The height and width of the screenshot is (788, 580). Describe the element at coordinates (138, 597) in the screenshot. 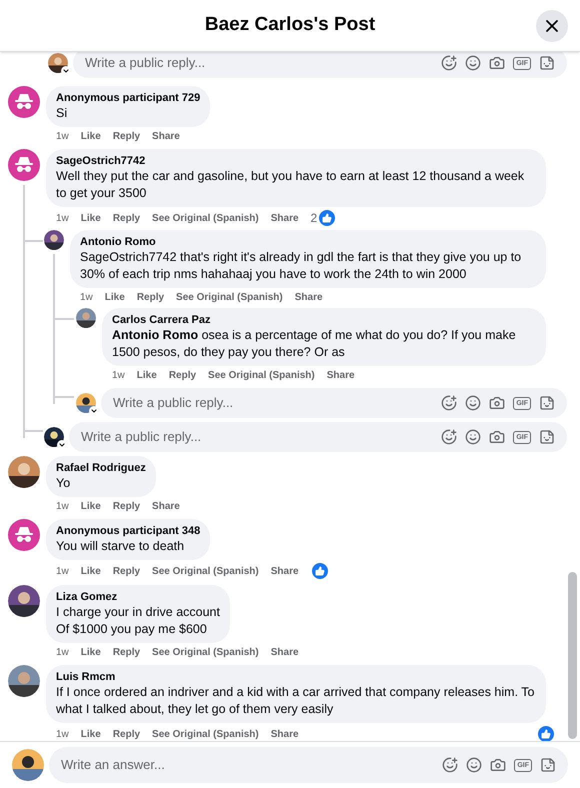

I see `commenter-name: Liza Gomez` at that location.